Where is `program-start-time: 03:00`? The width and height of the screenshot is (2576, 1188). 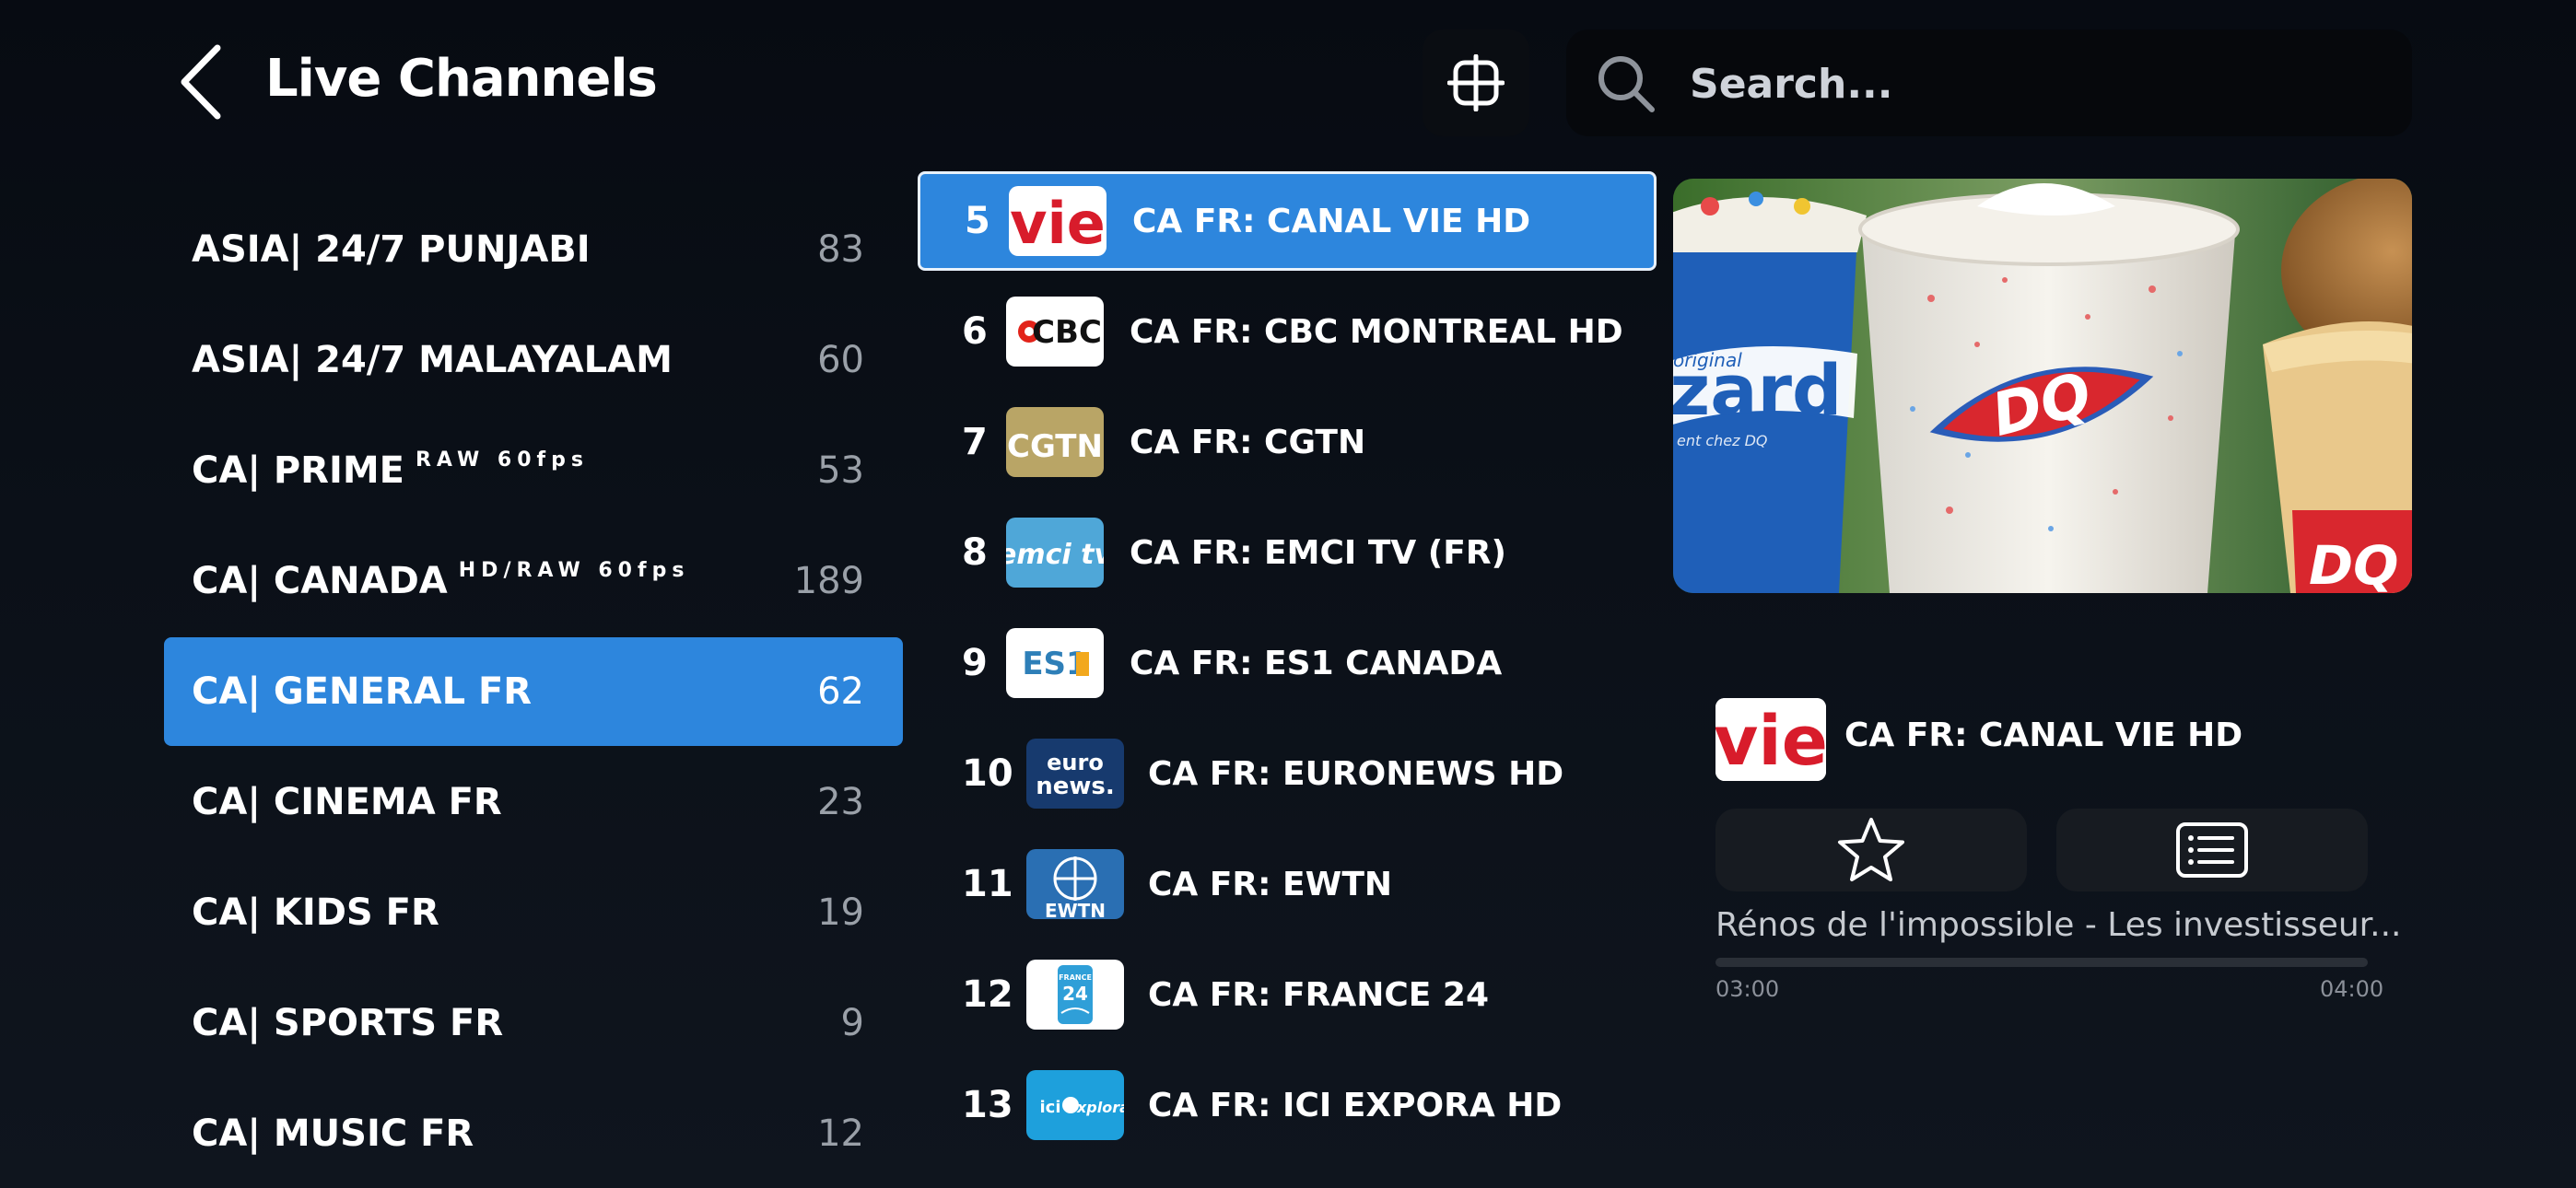 program-start-time: 03:00 is located at coordinates (1747, 989).